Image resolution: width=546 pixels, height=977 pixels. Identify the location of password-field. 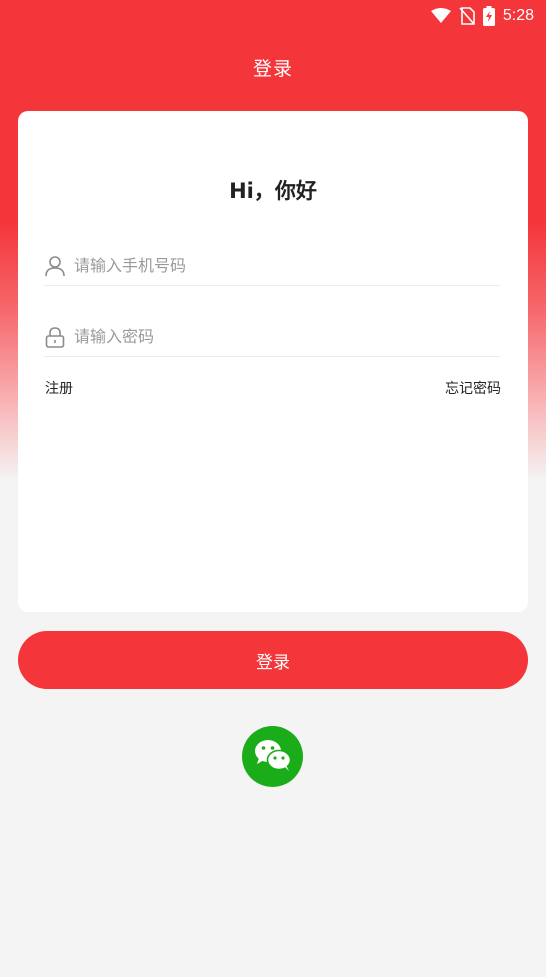
(272, 337).